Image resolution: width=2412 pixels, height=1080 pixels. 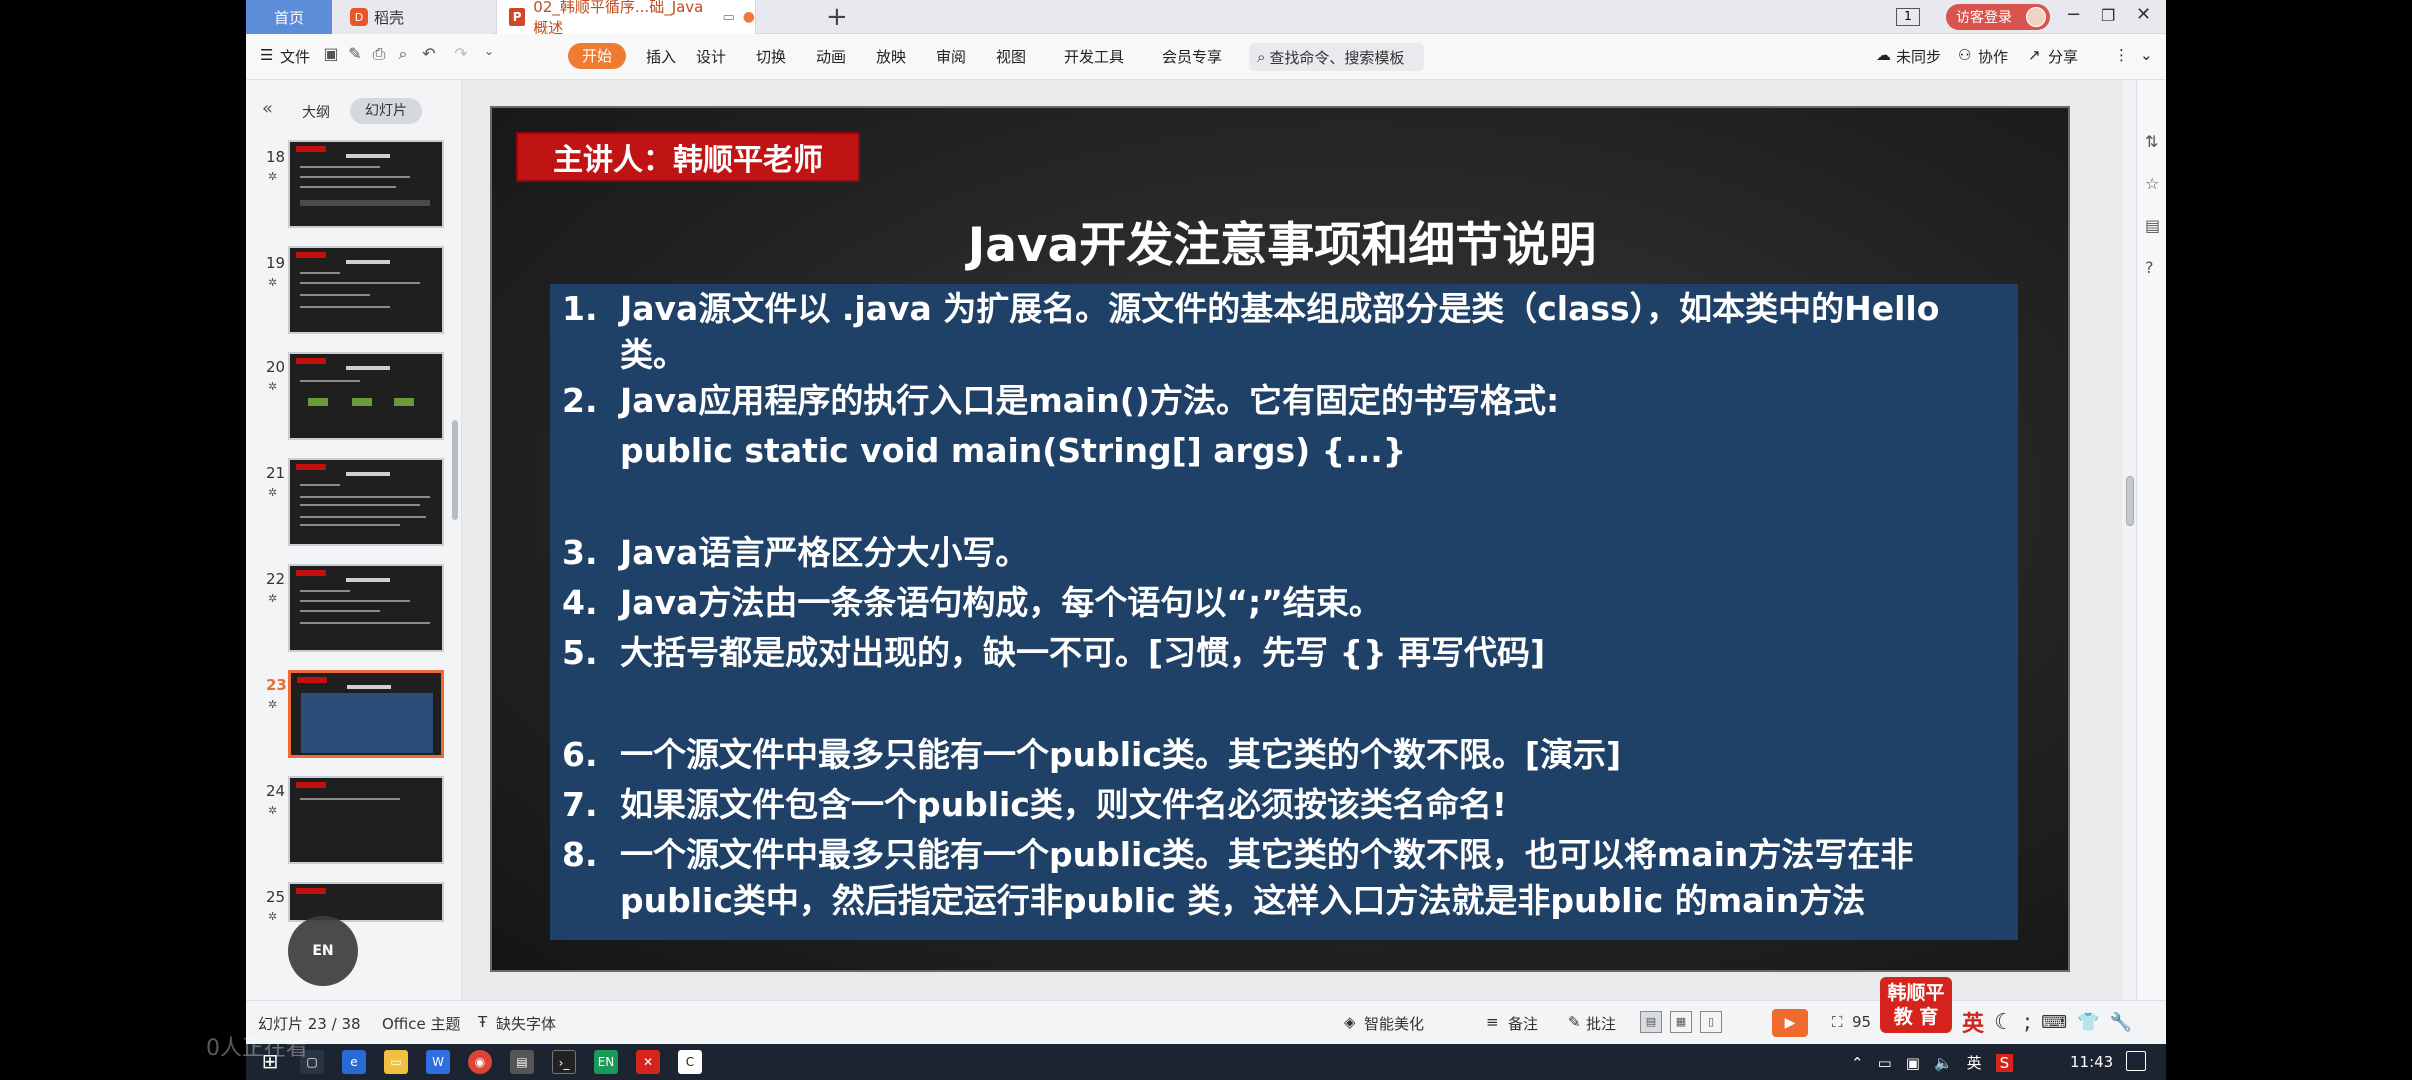 What do you see at coordinates (526, 1023) in the screenshot?
I see `missing-font-button: 缺失字体` at bounding box center [526, 1023].